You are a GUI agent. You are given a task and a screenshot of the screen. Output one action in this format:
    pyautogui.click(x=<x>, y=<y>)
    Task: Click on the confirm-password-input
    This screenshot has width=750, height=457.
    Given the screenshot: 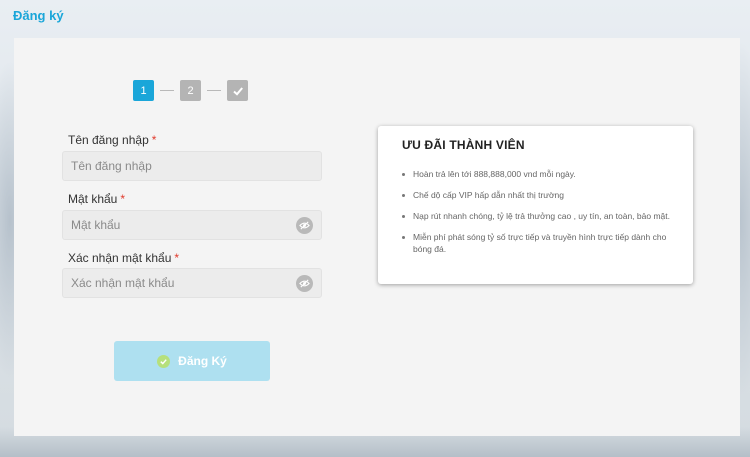 What is the action you would take?
    pyautogui.click(x=177, y=283)
    